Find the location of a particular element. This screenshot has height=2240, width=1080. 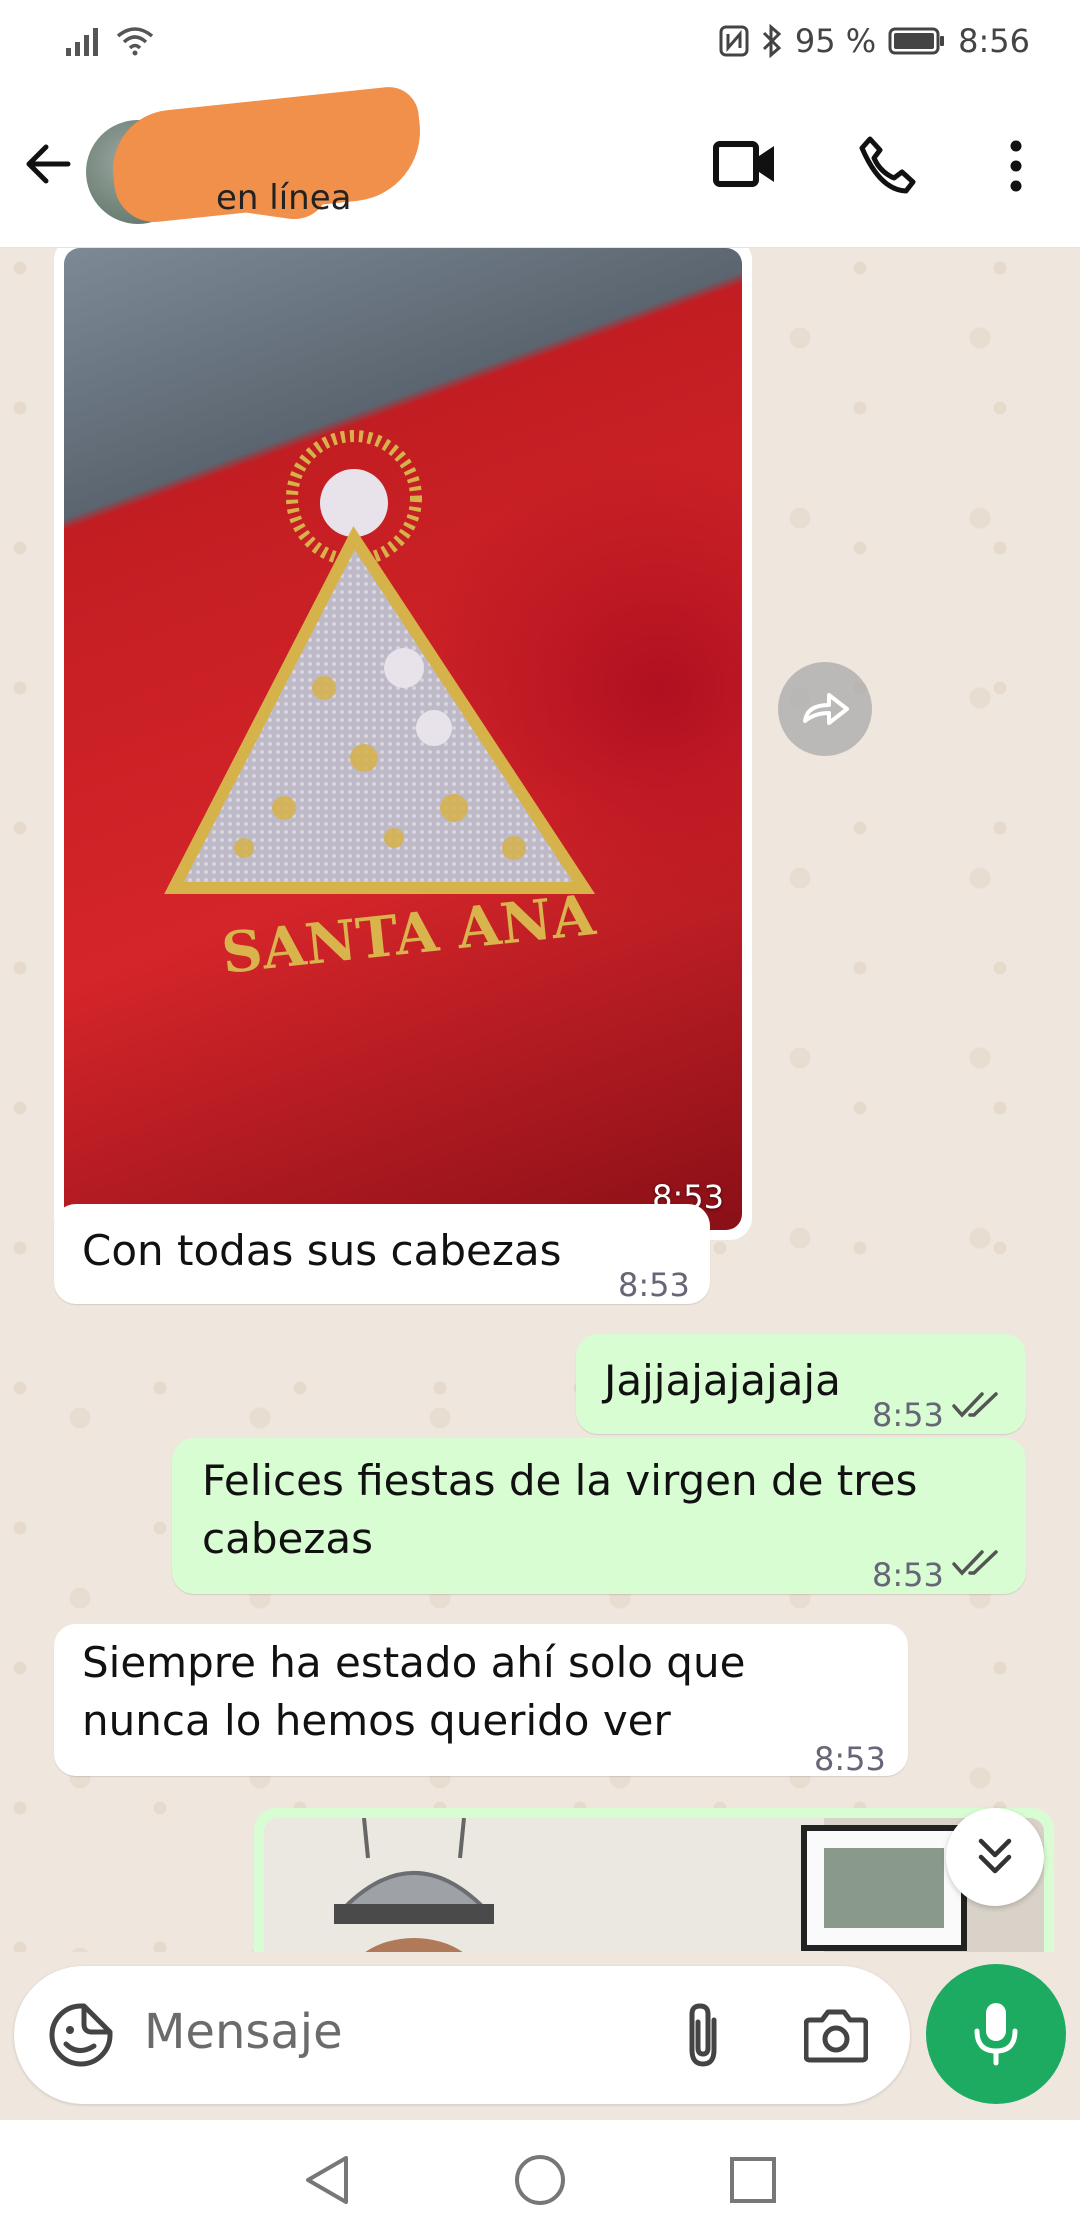

bluetooth-icon is located at coordinates (772, 41).